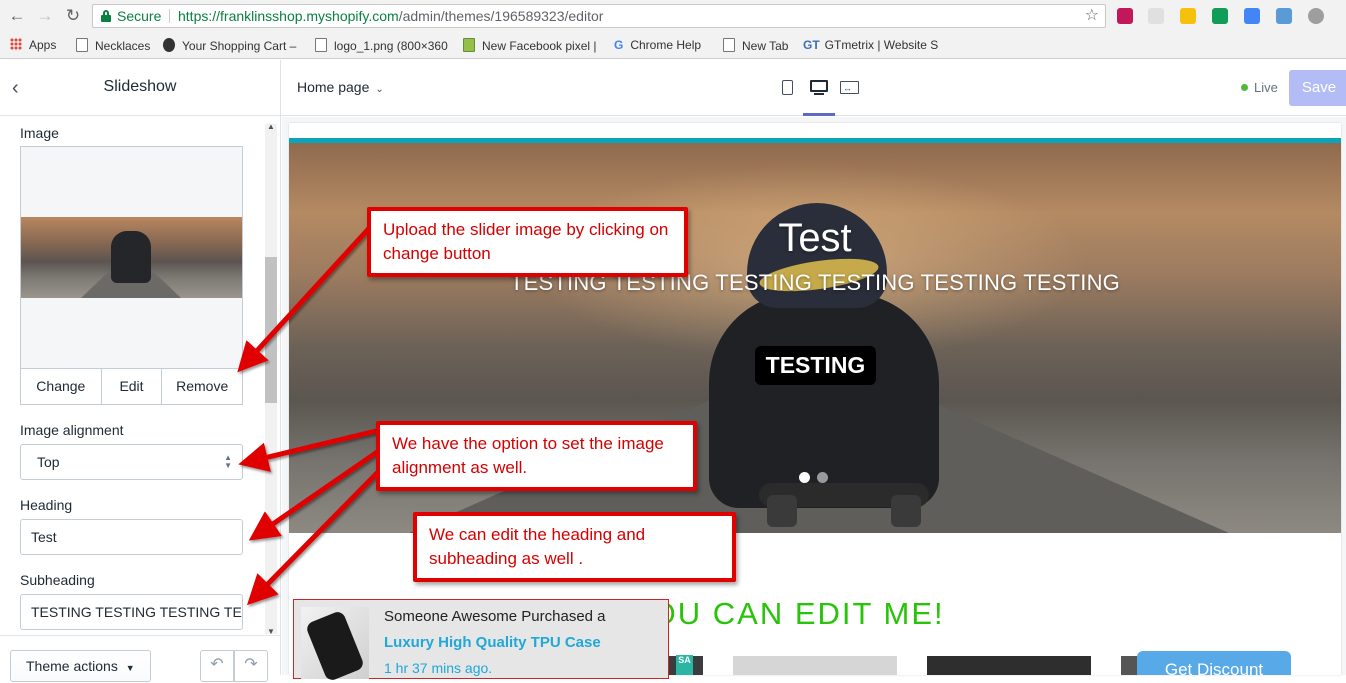 This screenshot has height=683, width=1346. What do you see at coordinates (271, 126) in the screenshot?
I see `scroll-up-icon: ▲` at bounding box center [271, 126].